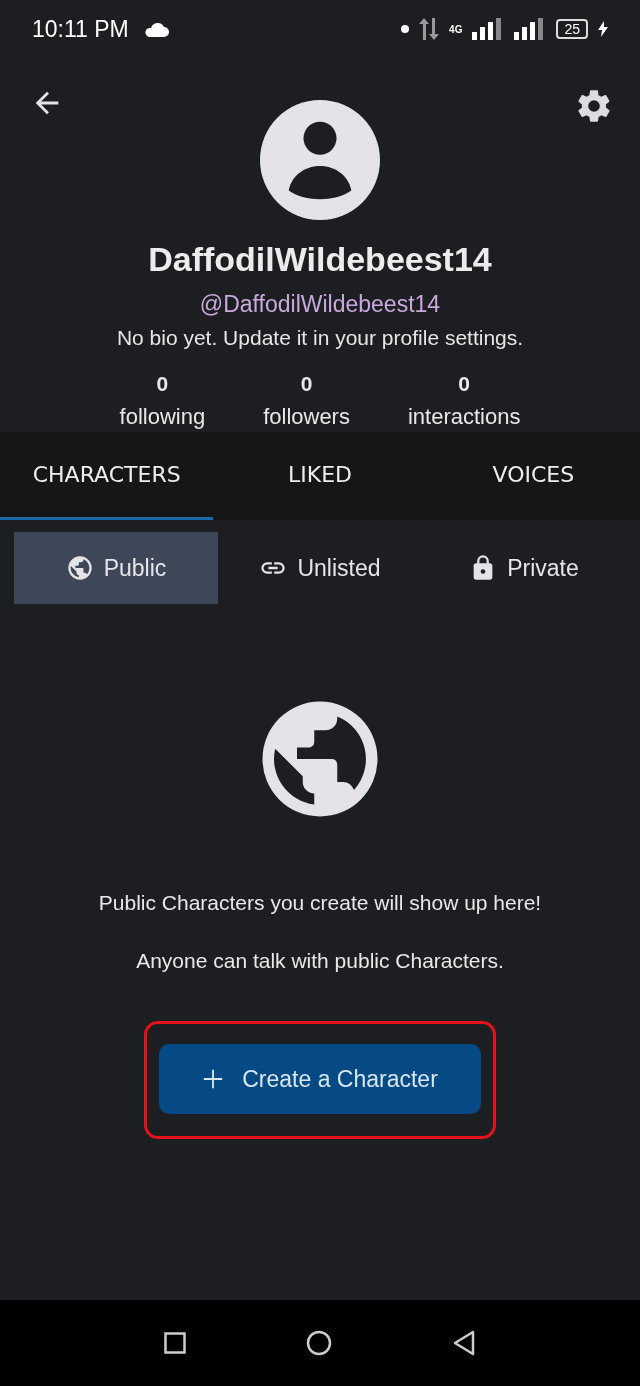 Image resolution: width=640 pixels, height=1386 pixels. What do you see at coordinates (175, 1343) in the screenshot?
I see `recents-icon` at bounding box center [175, 1343].